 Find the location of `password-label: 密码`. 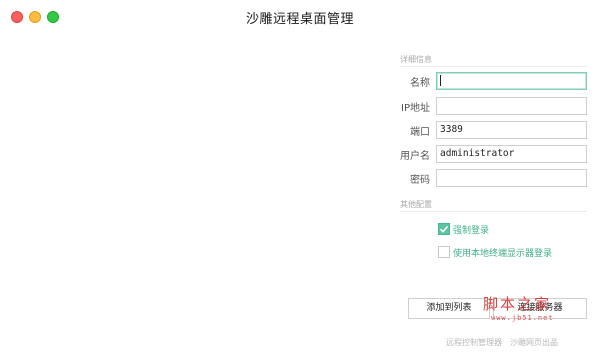

password-label: 密码 is located at coordinates (420, 180).